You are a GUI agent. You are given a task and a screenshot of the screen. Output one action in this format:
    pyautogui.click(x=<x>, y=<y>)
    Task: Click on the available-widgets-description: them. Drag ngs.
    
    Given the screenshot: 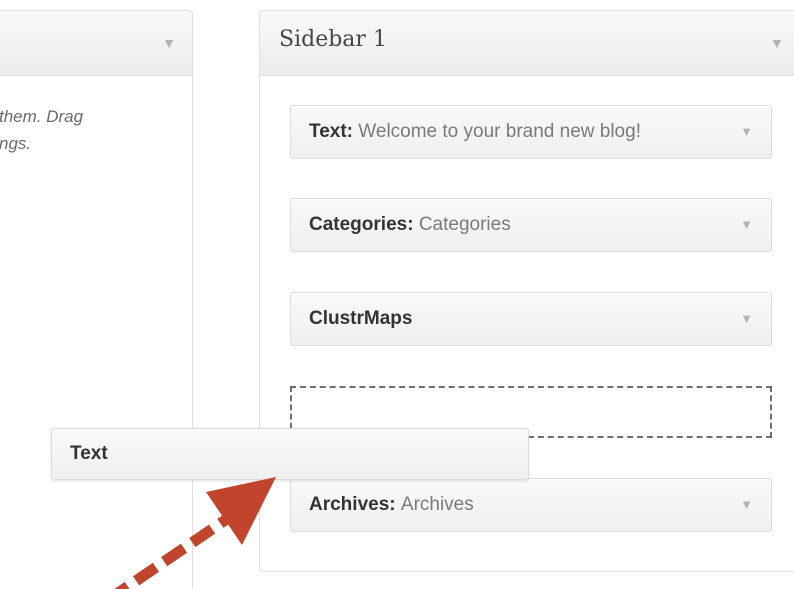 What is the action you would take?
    pyautogui.click(x=99, y=130)
    